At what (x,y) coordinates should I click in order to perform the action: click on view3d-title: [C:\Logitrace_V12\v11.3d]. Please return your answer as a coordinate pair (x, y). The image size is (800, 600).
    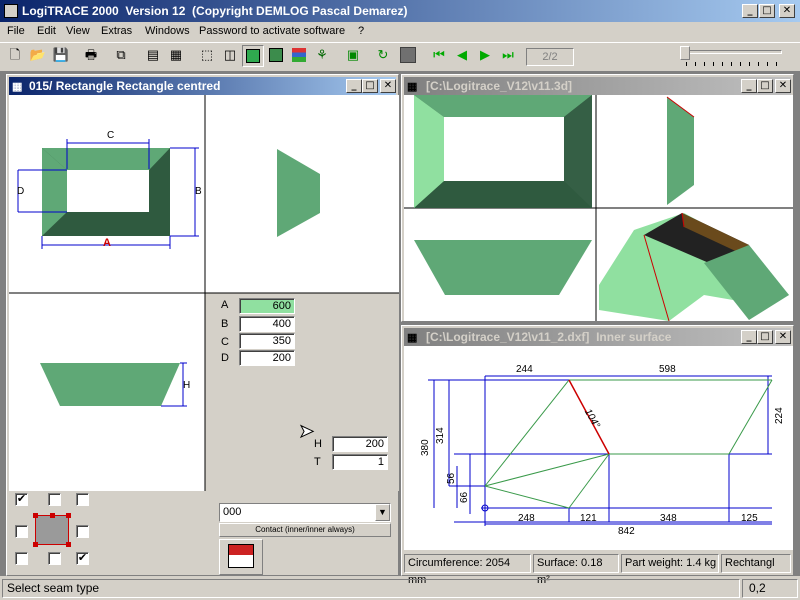
    Looking at the image, I should click on (499, 86).